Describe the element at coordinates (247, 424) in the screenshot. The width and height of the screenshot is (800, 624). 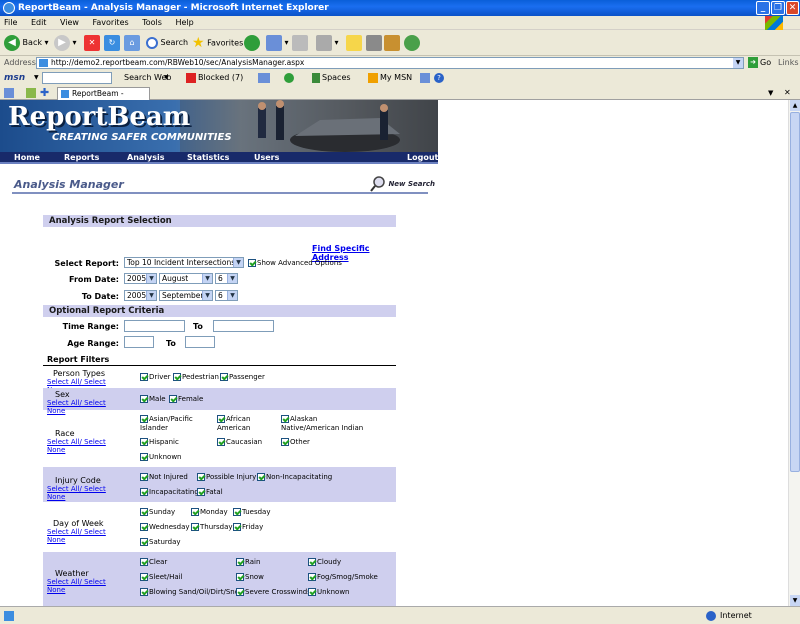
I see `option-african-american: African American` at that location.